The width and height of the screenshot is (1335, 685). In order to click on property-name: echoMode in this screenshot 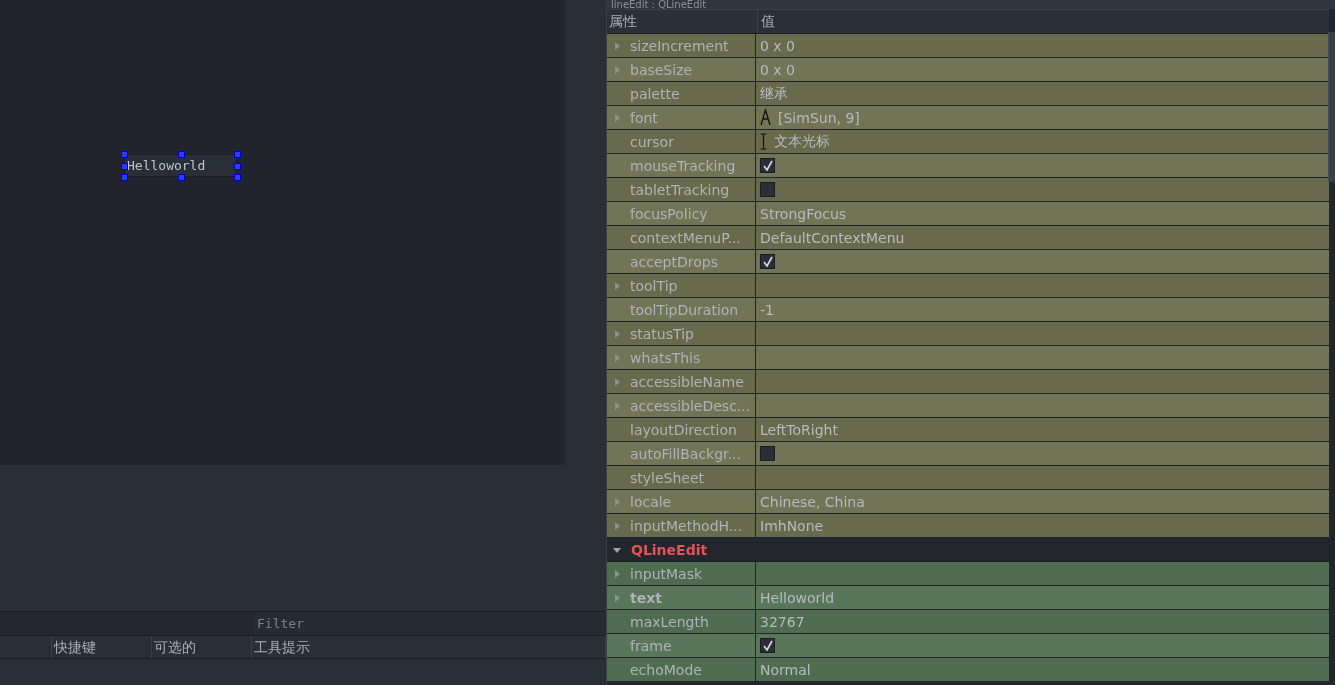, I will do `click(666, 669)`.